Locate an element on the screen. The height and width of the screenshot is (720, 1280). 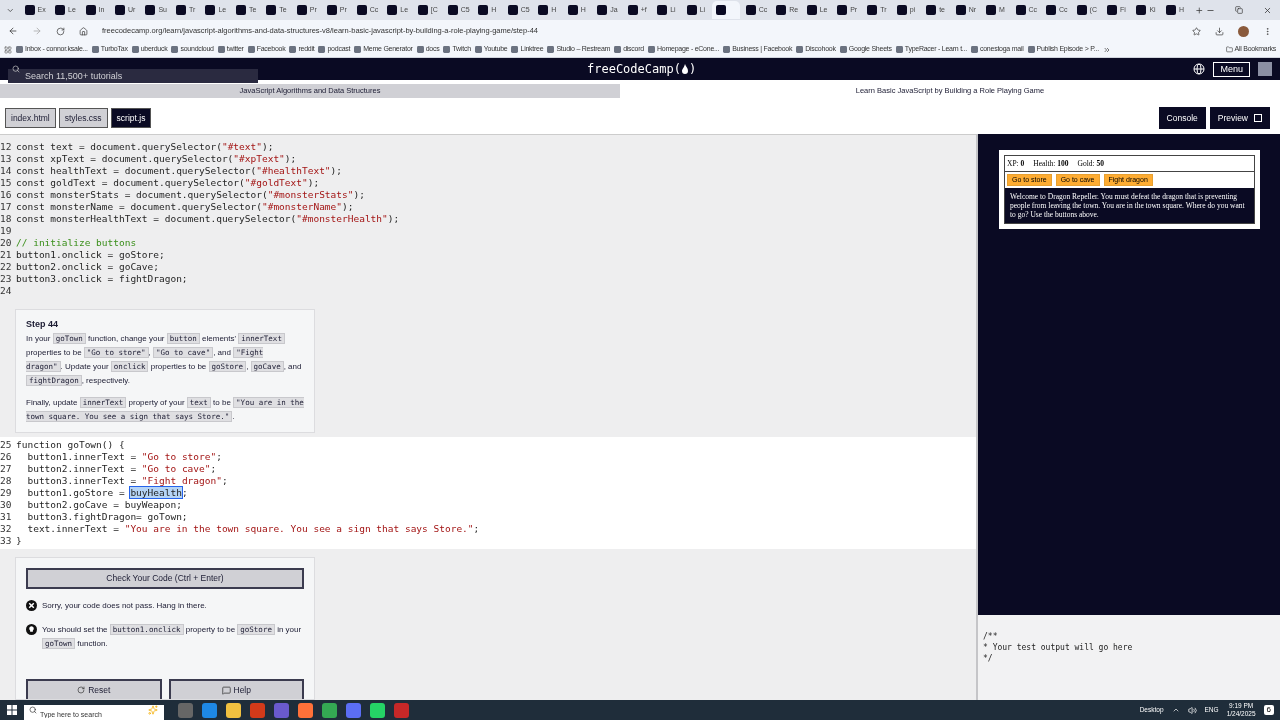
code-line: button3.onclick = fightDragon; is located at coordinates (102, 279).